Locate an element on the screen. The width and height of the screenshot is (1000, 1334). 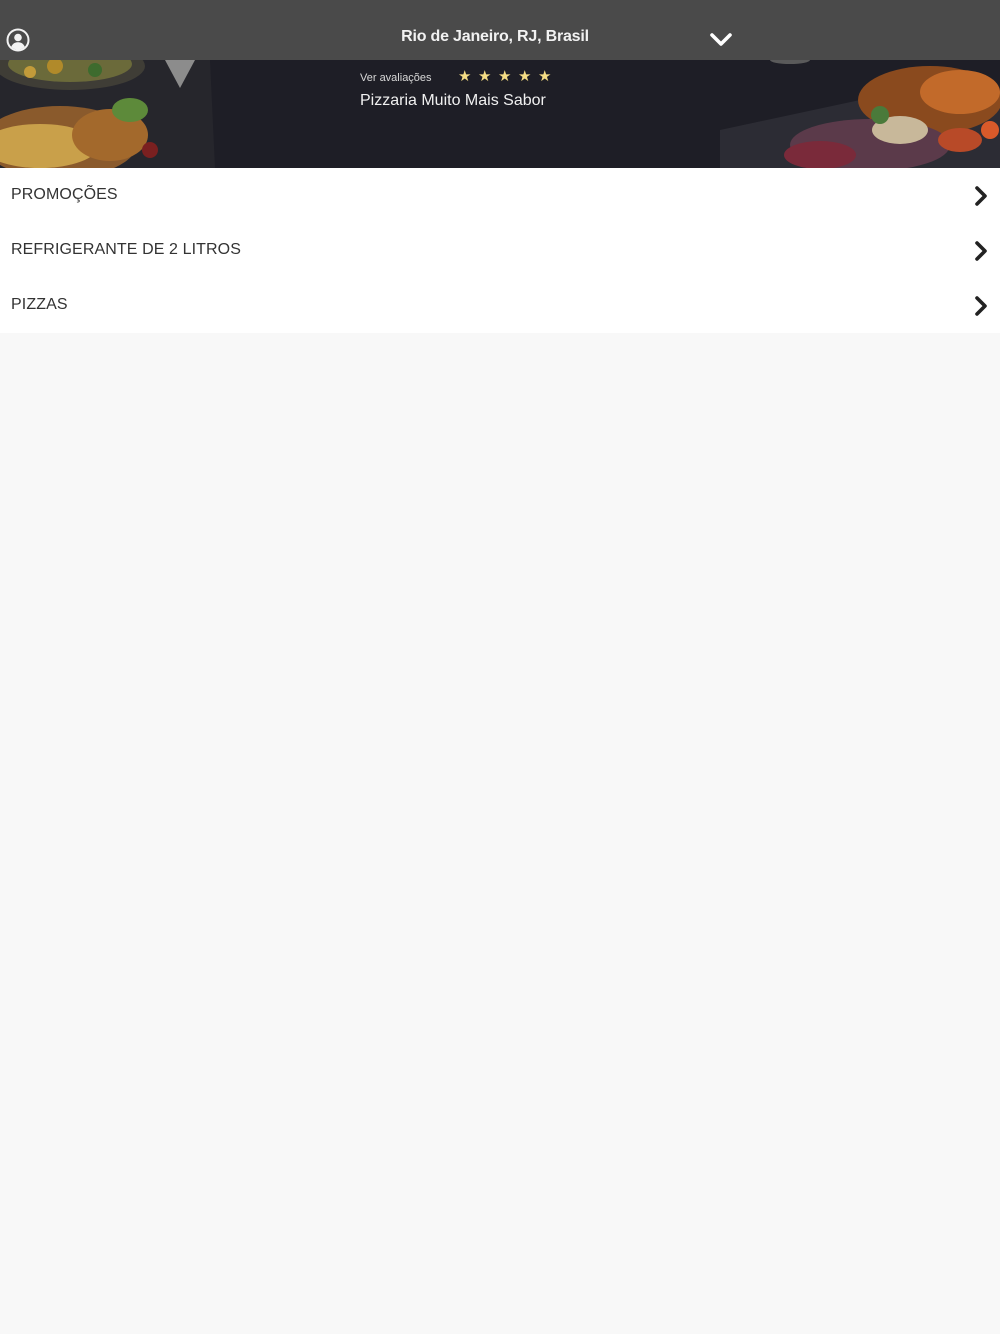
category-item: PIZZAS is located at coordinates (500, 305).